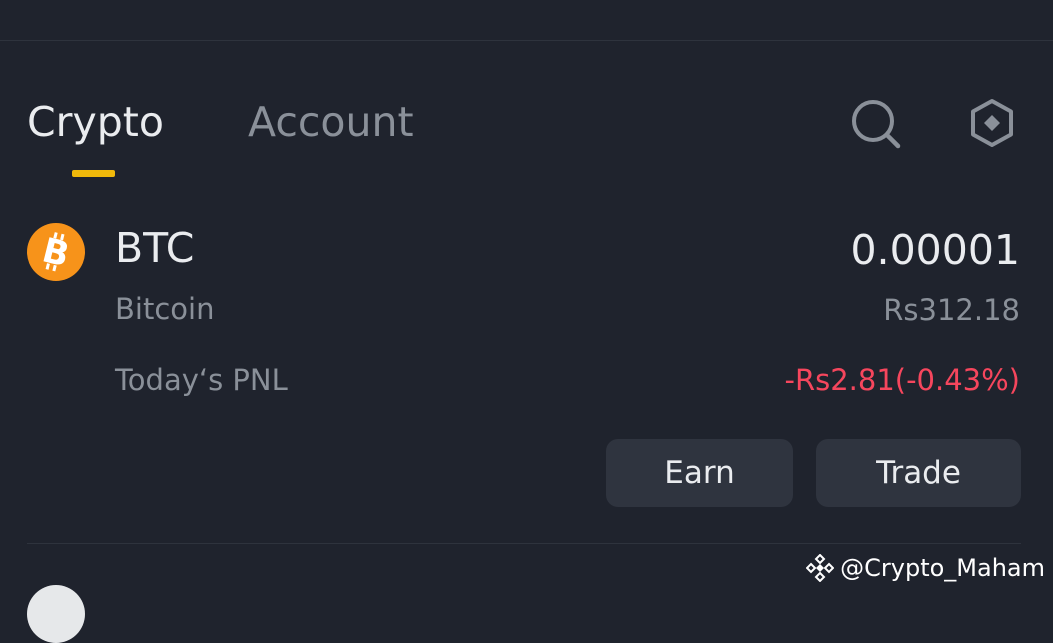 The width and height of the screenshot is (1053, 643). What do you see at coordinates (942, 568) in the screenshot?
I see `watermark-text: @Crypto_Maham` at bounding box center [942, 568].